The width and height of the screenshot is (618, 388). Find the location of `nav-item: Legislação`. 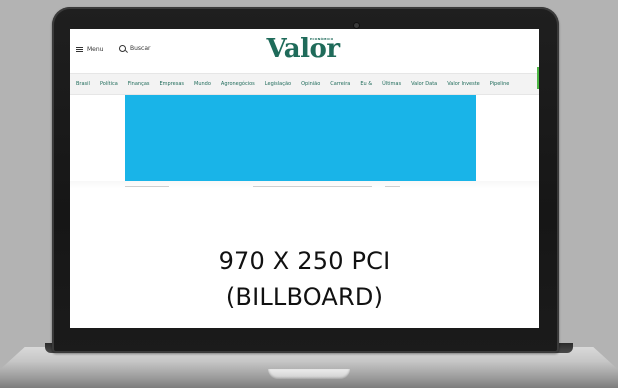

nav-item: Legislação is located at coordinates (278, 84).